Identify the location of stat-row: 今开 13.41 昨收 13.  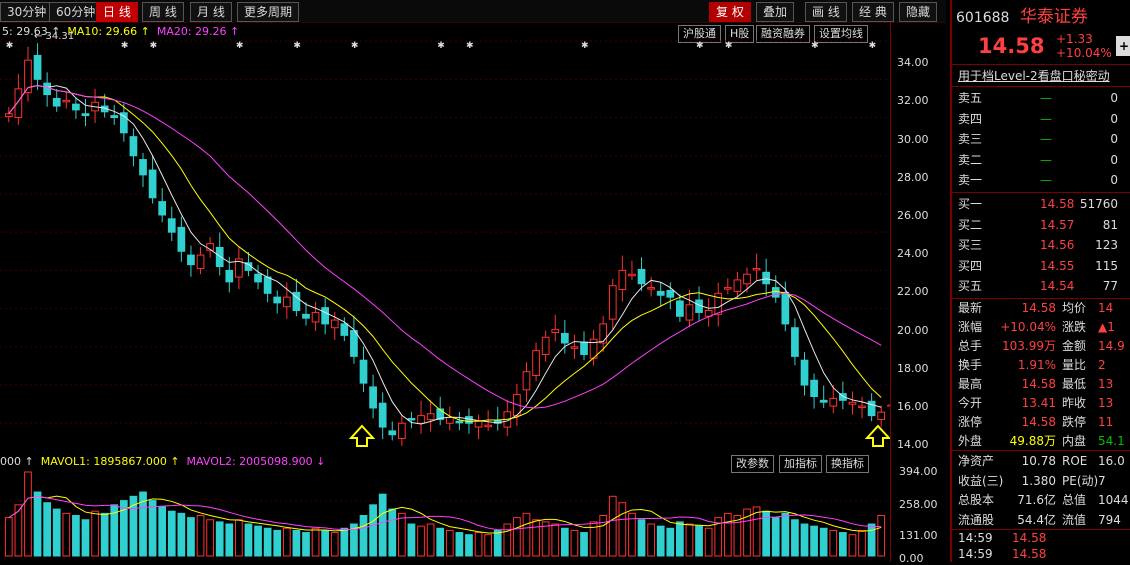
(1041, 403).